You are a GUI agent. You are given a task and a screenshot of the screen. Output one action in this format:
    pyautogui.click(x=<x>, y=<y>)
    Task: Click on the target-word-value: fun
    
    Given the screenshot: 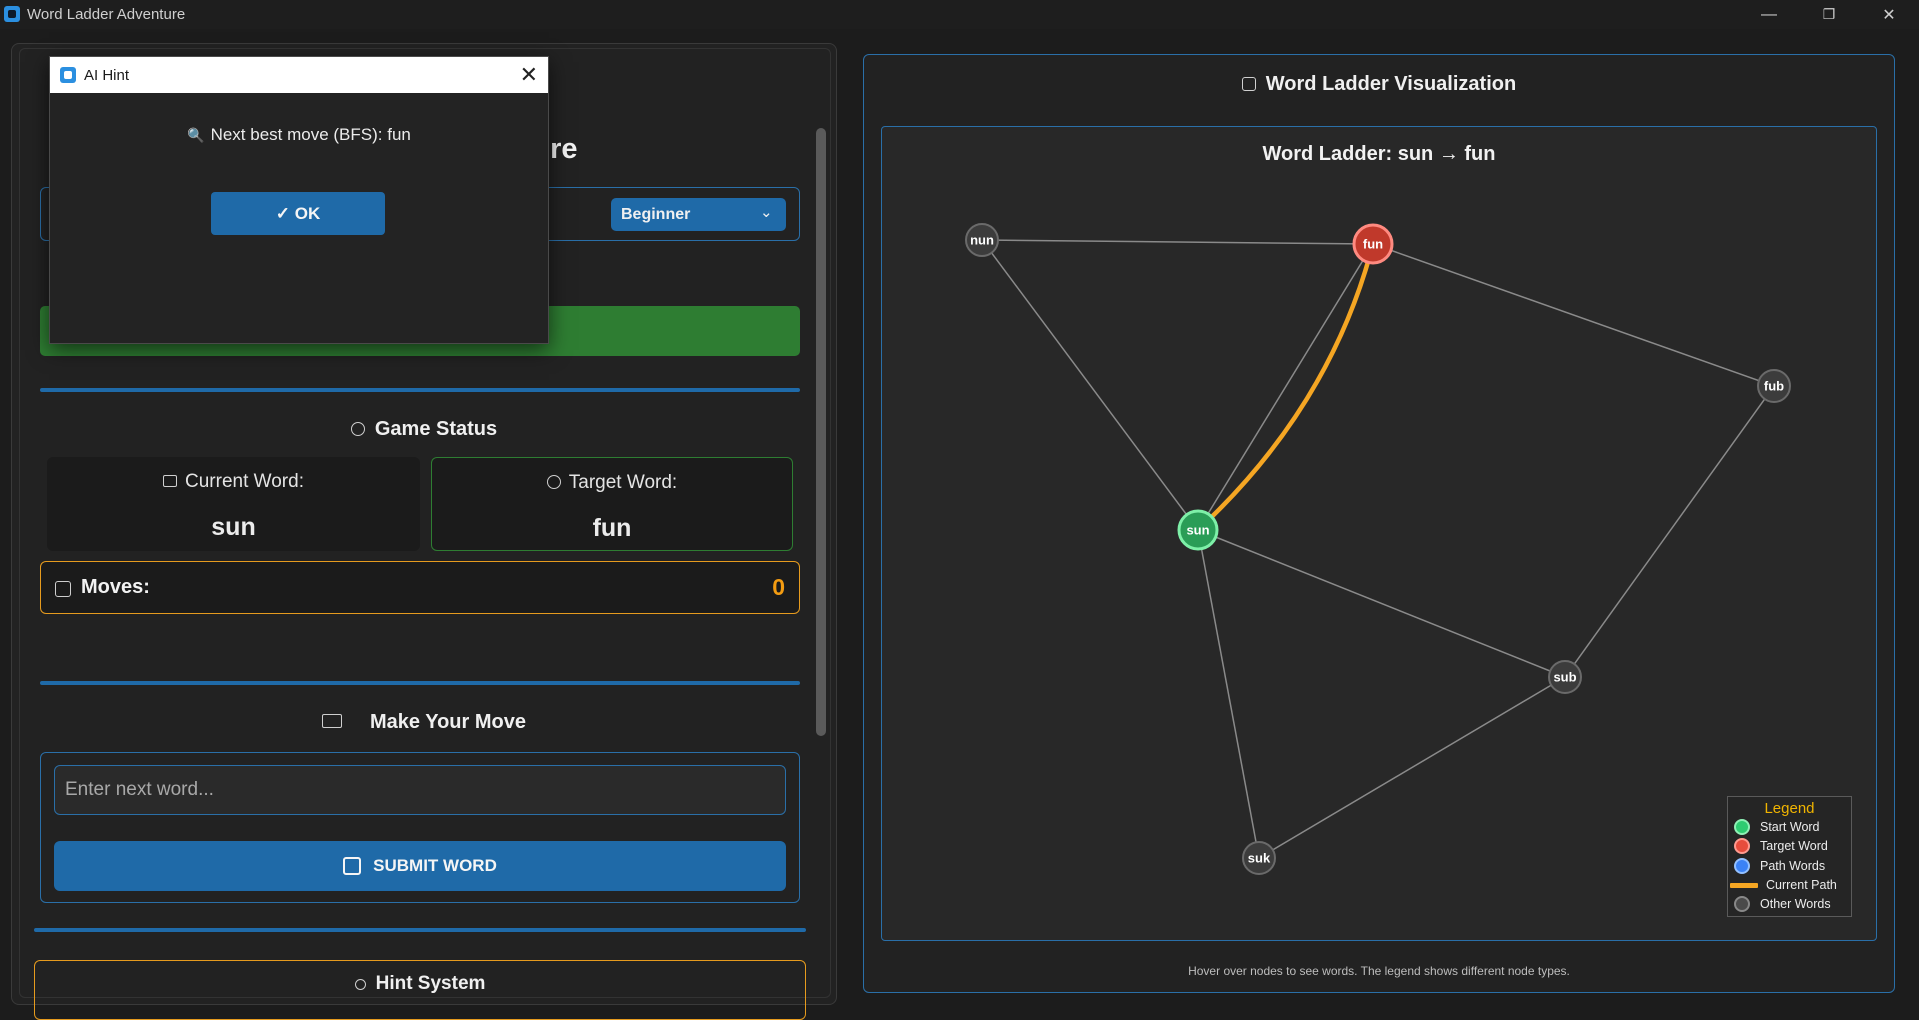 What is the action you would take?
    pyautogui.click(x=612, y=528)
    